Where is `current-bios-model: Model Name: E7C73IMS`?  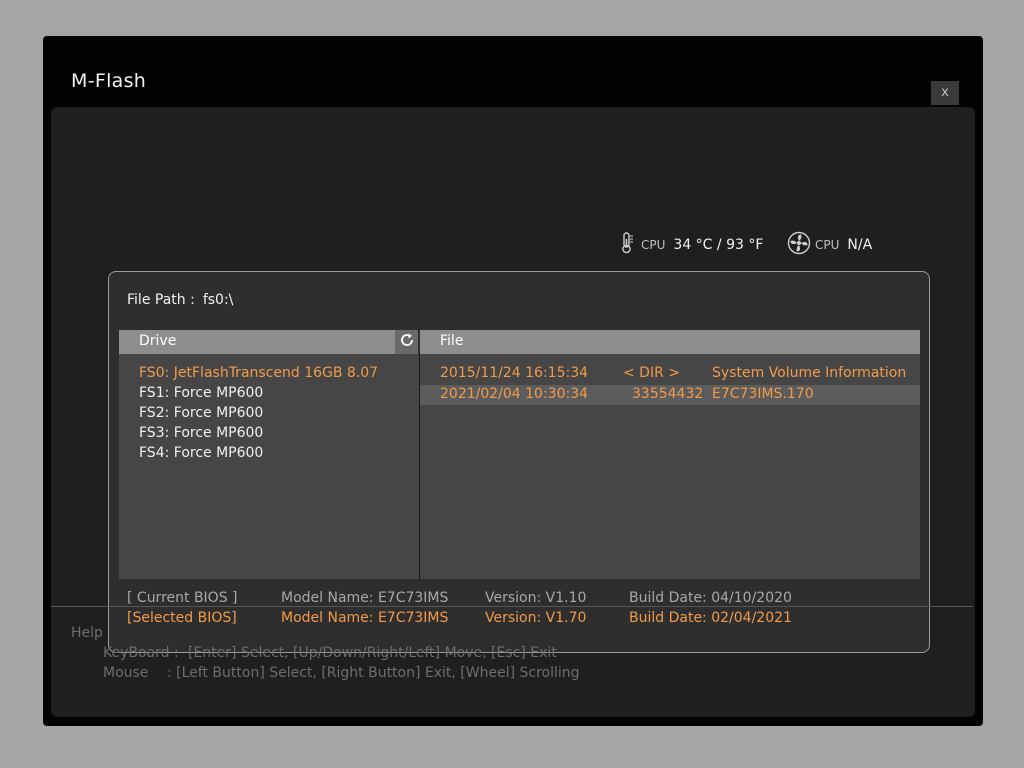
current-bios-model: Model Name: E7C73IMS is located at coordinates (365, 598).